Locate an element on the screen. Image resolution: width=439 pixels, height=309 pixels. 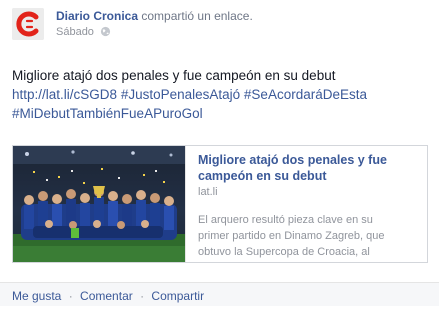
diario-cronica-logo is located at coordinates (28, 24).